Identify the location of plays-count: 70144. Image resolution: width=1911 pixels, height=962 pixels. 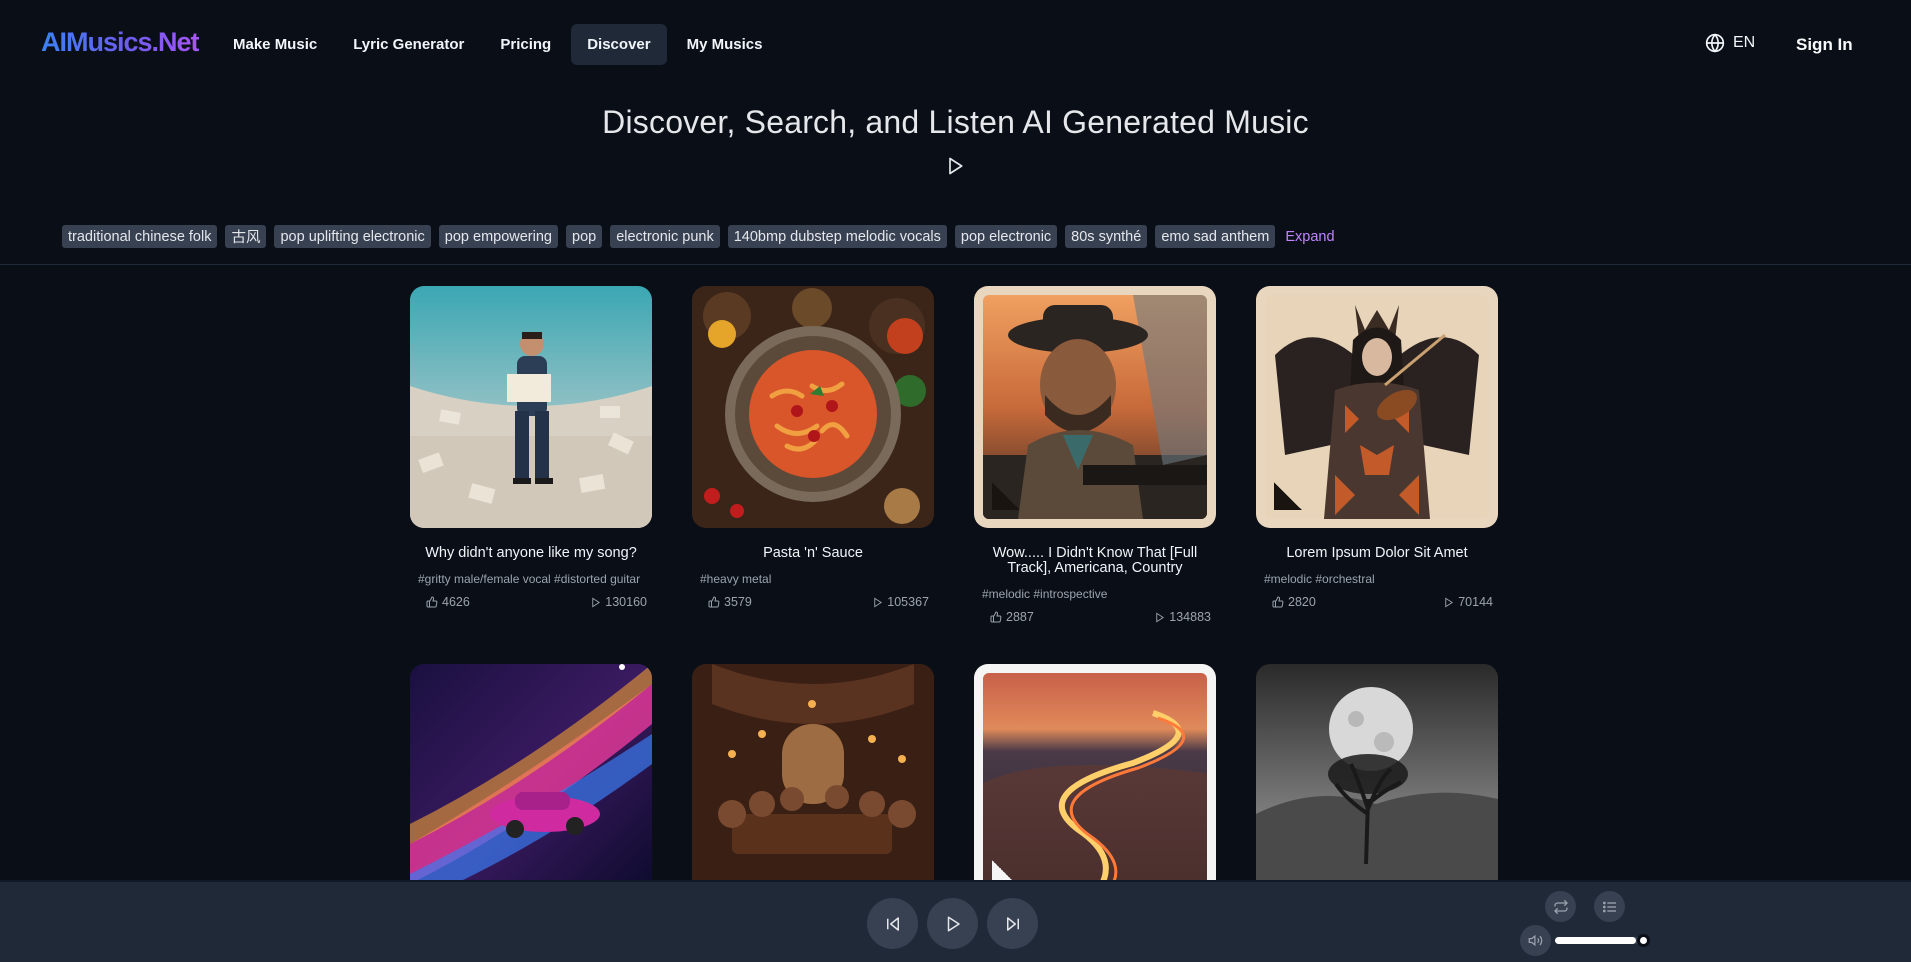
(1468, 602).